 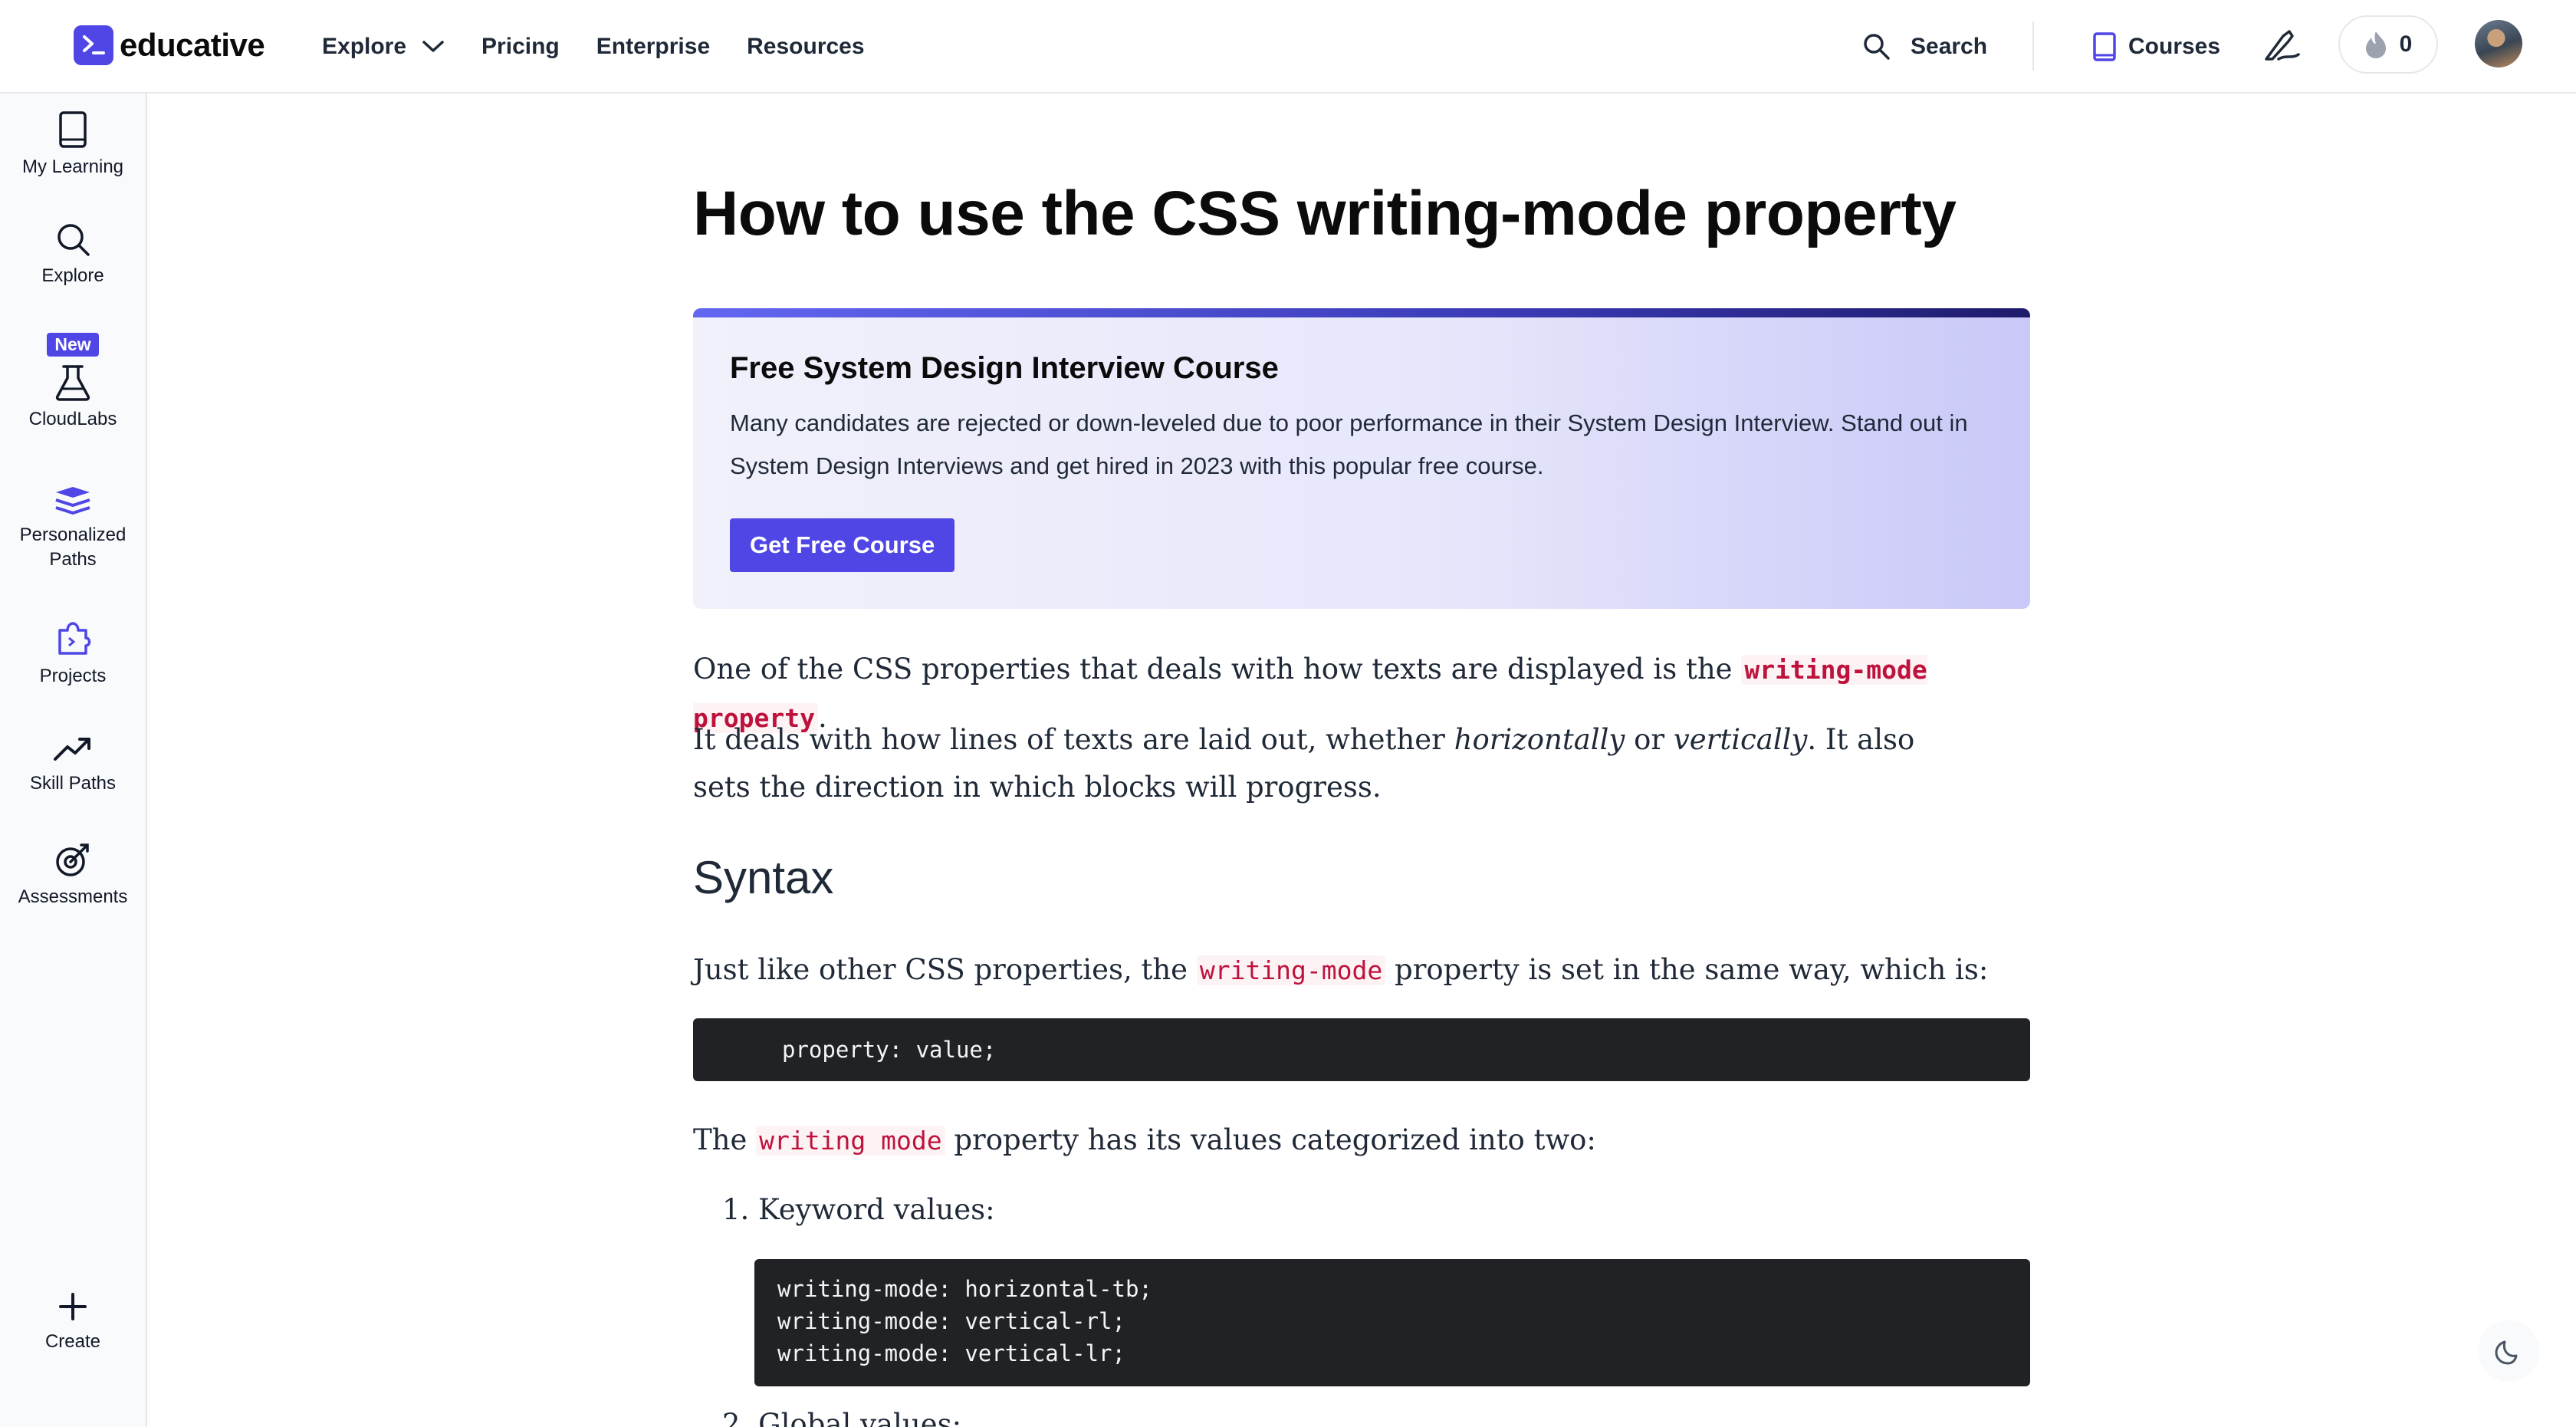 I want to click on emphasis: vertically, so click(x=1741, y=739).